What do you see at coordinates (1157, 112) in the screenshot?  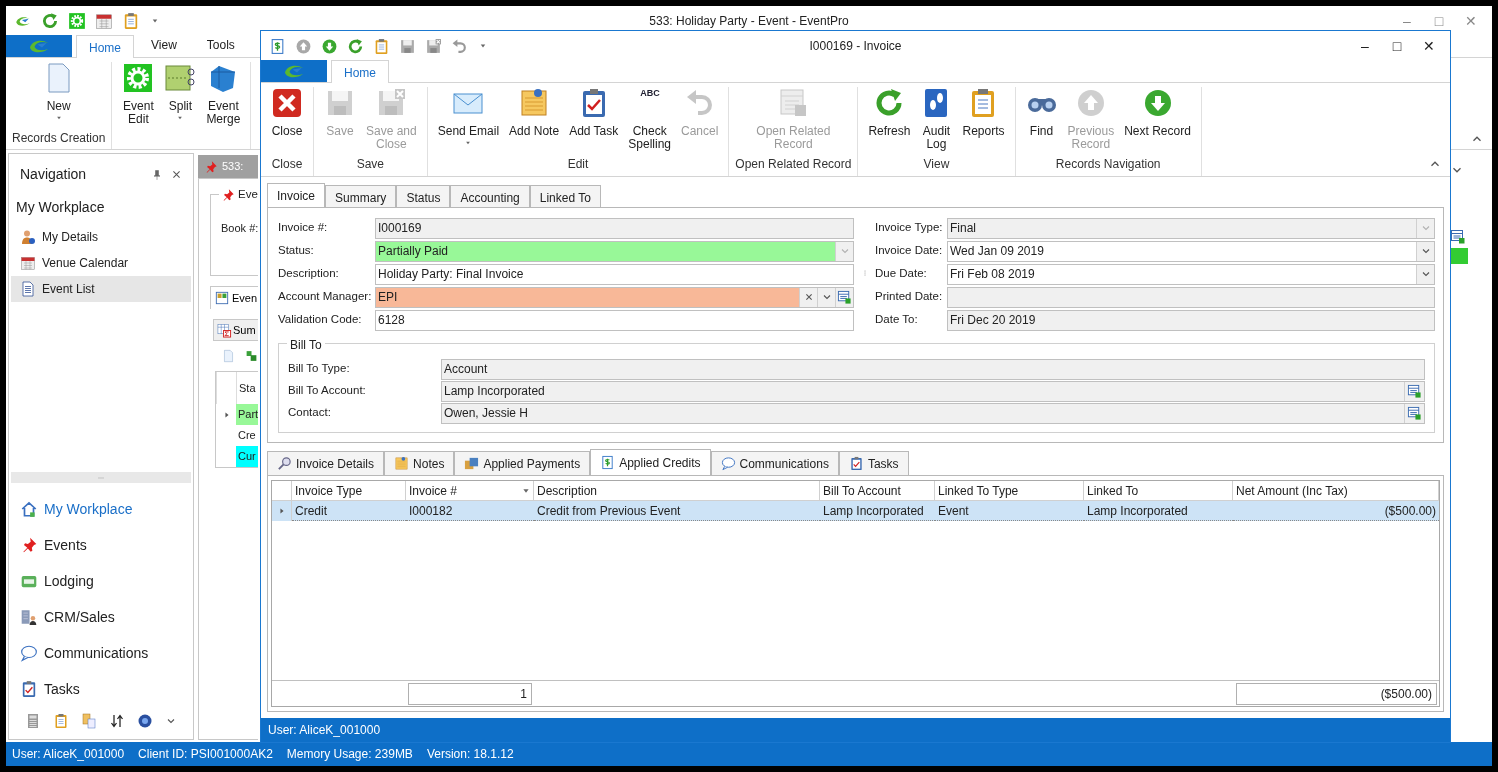 I see `ribbon-button: Next Record` at bounding box center [1157, 112].